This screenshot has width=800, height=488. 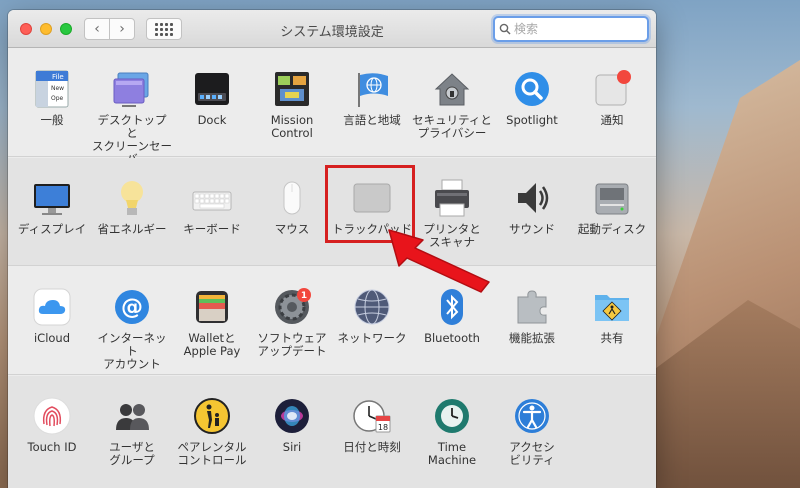 What do you see at coordinates (132, 416) in the screenshot?
I see `users-groups-icon` at bounding box center [132, 416].